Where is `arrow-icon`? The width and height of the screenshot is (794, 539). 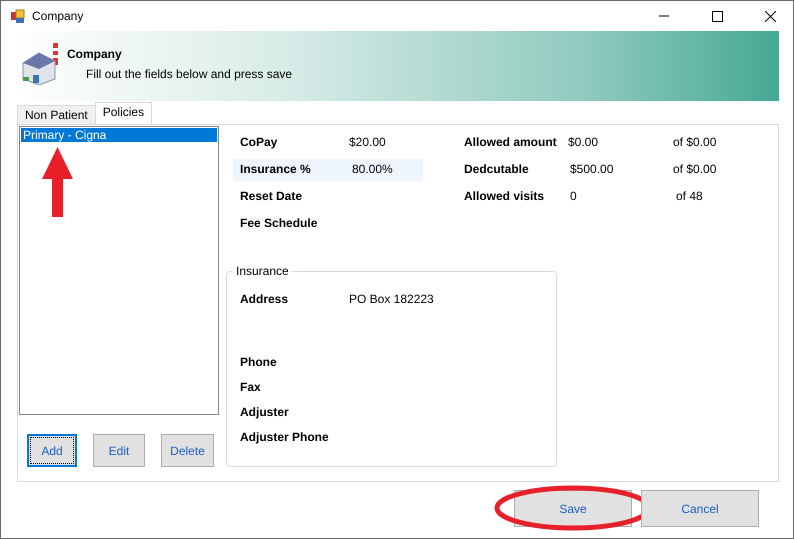
arrow-icon is located at coordinates (57, 182).